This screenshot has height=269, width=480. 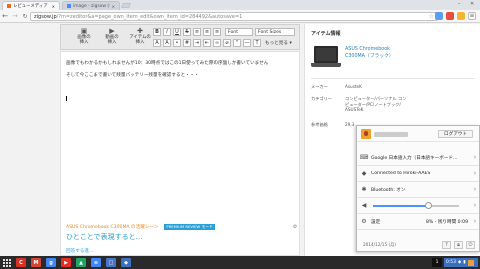 What do you see at coordinates (295, 227) in the screenshot?
I see `settings-icon: ⚙` at bounding box center [295, 227].